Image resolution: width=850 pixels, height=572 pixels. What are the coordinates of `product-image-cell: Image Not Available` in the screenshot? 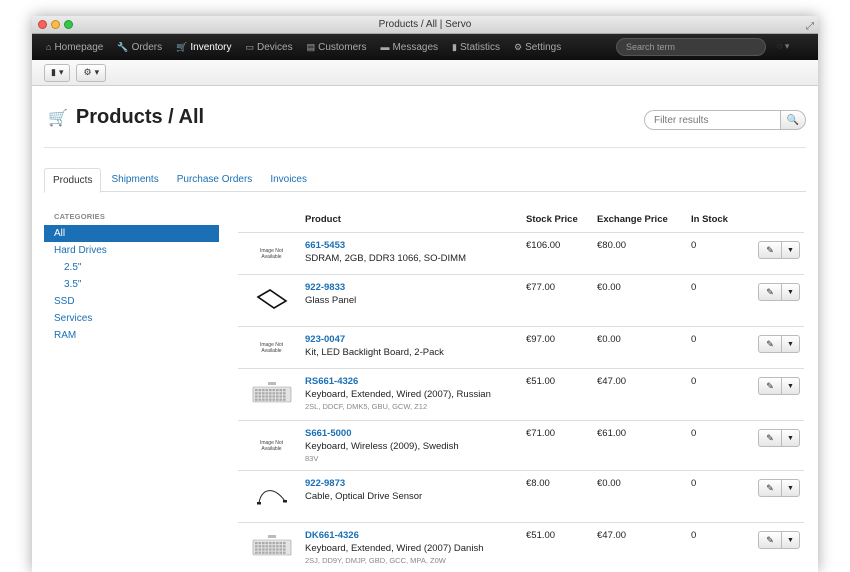 It's located at (271, 347).